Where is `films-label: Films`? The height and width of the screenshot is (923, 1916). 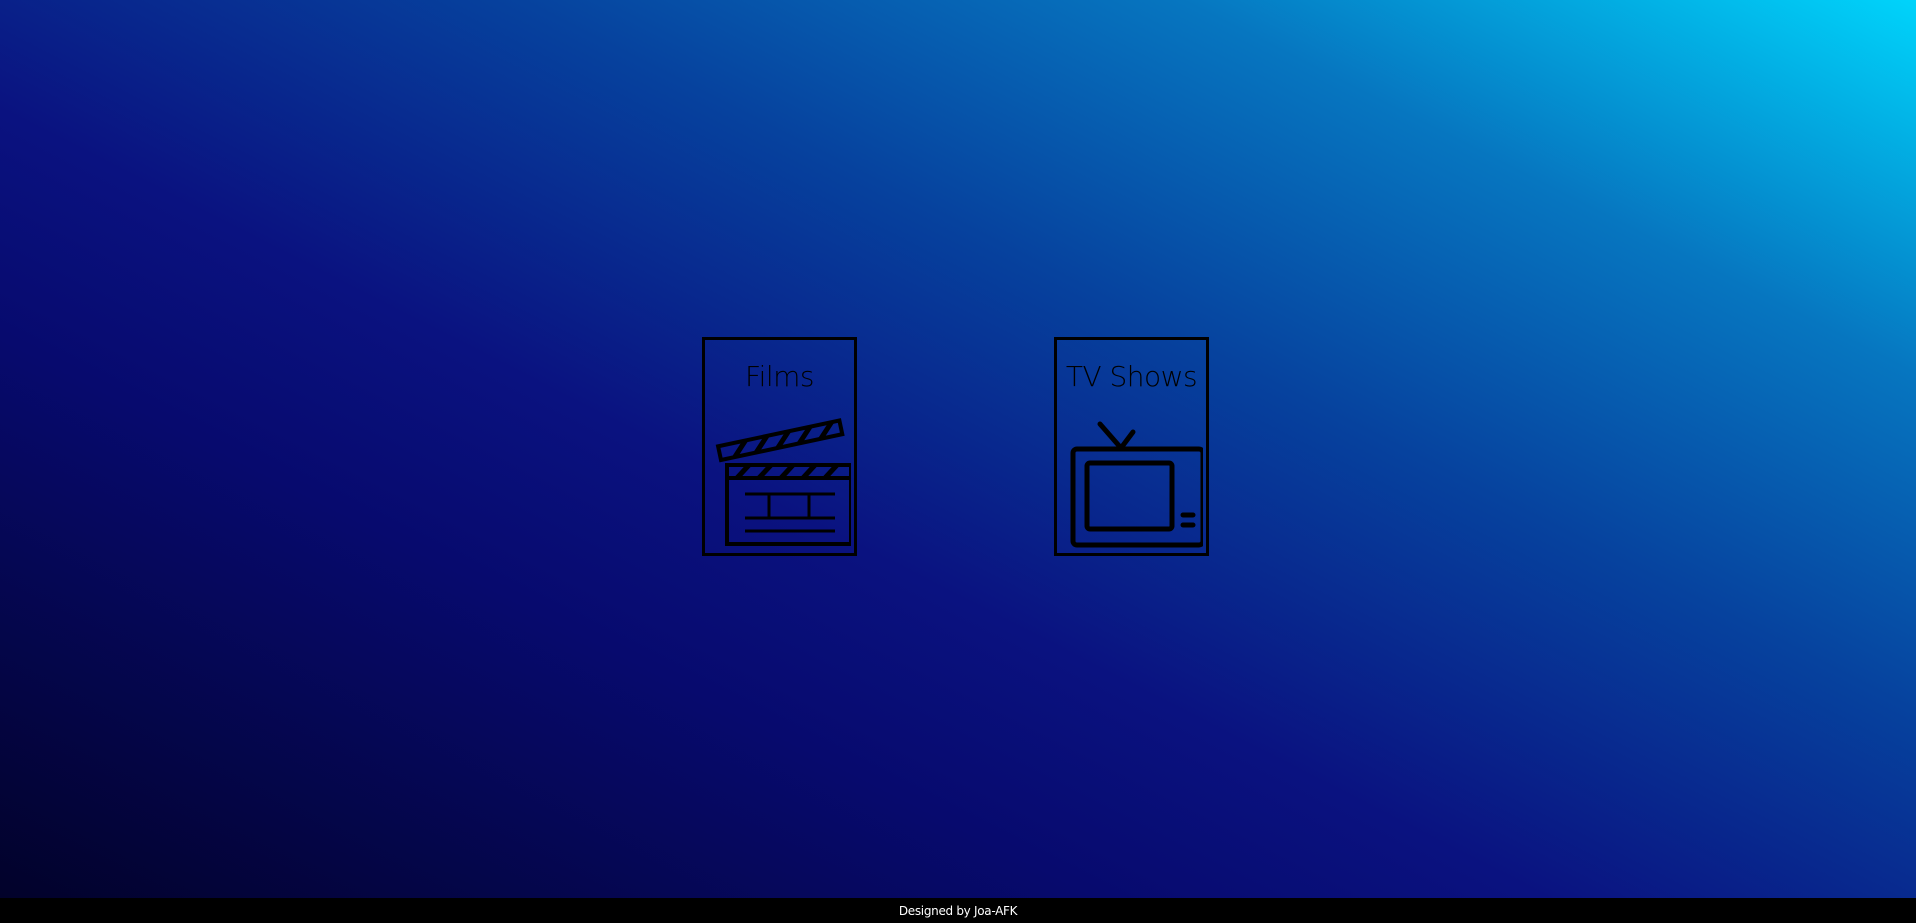
films-label: Films is located at coordinates (780, 376).